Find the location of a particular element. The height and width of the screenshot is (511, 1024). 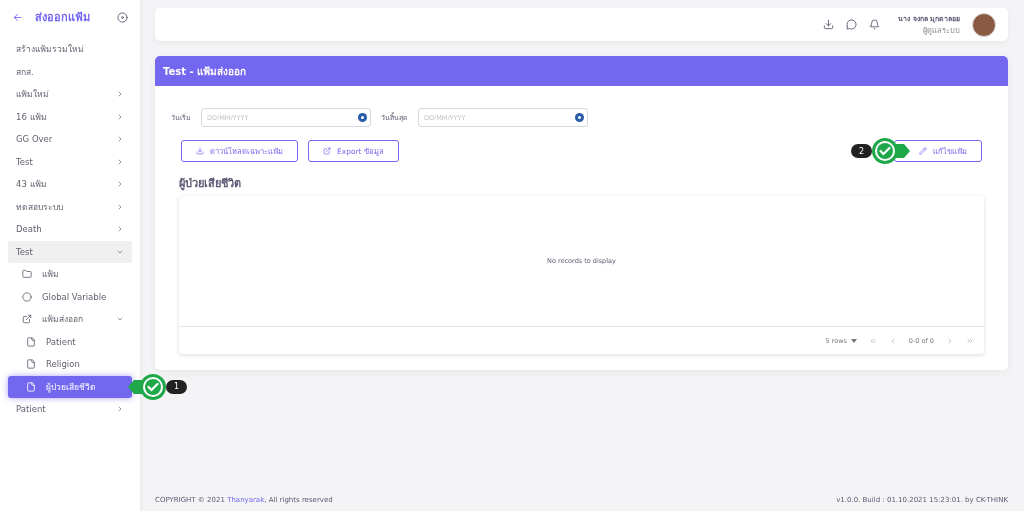

sidebar-item: แฟ้มใหม่ is located at coordinates (70, 94).